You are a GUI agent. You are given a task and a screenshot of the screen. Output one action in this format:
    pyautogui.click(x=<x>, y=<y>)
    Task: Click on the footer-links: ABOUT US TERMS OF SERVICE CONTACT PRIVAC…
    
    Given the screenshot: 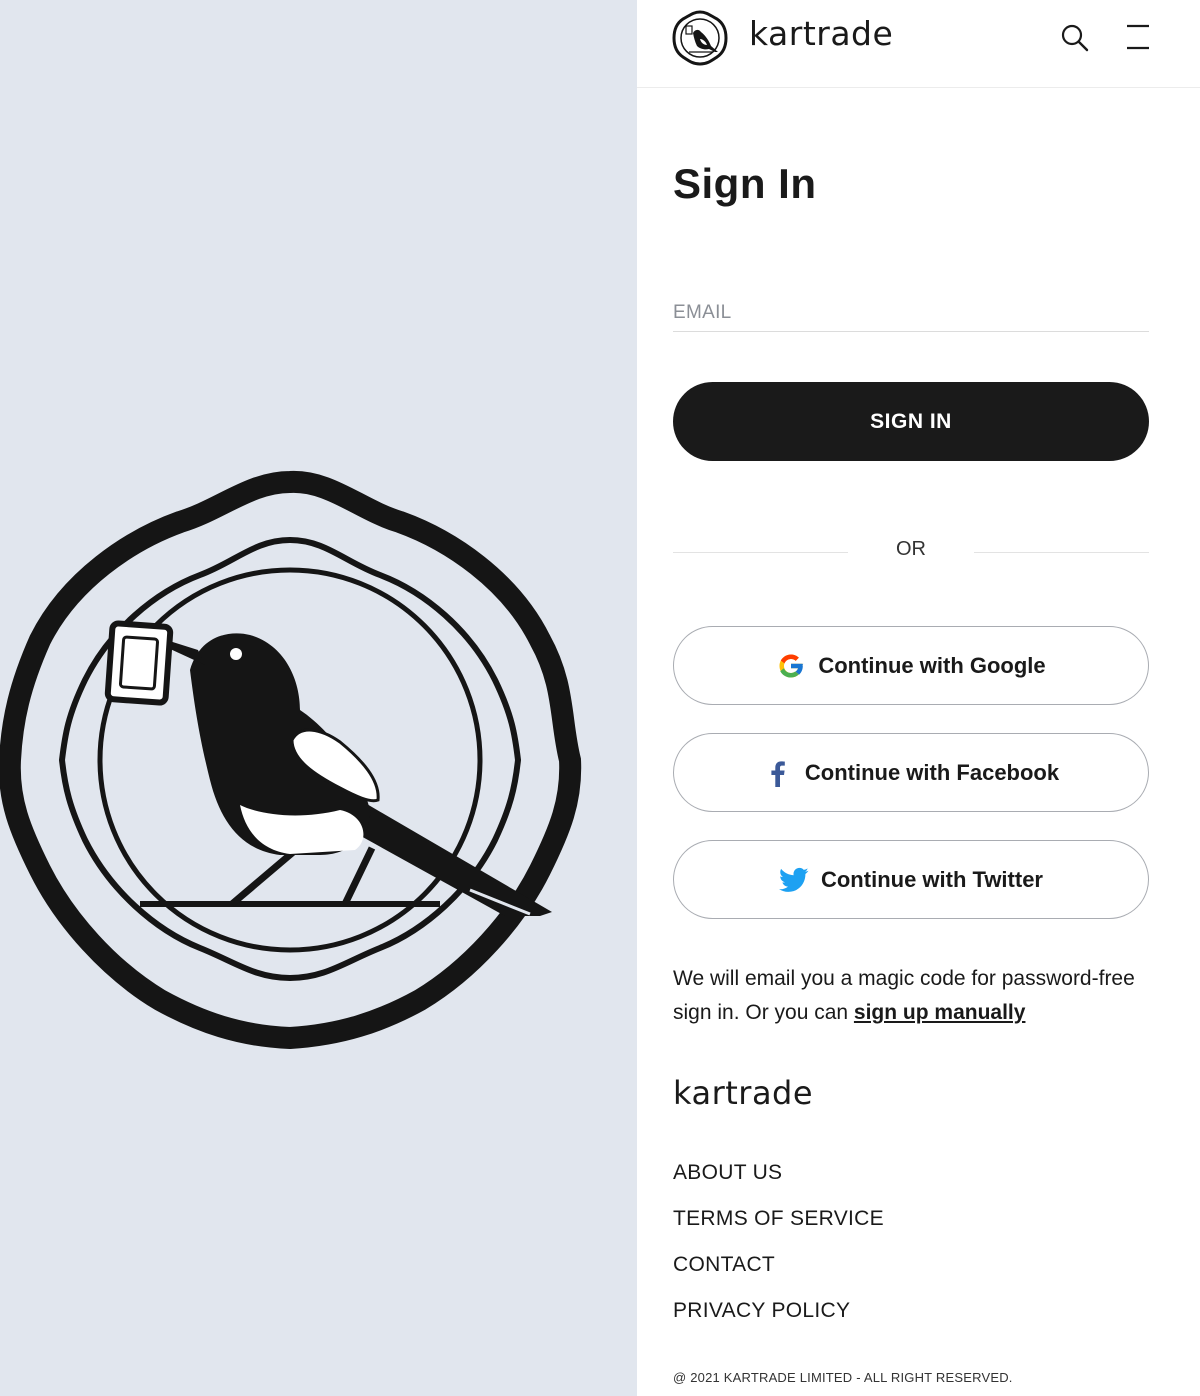 What is the action you would take?
    pyautogui.click(x=778, y=1250)
    